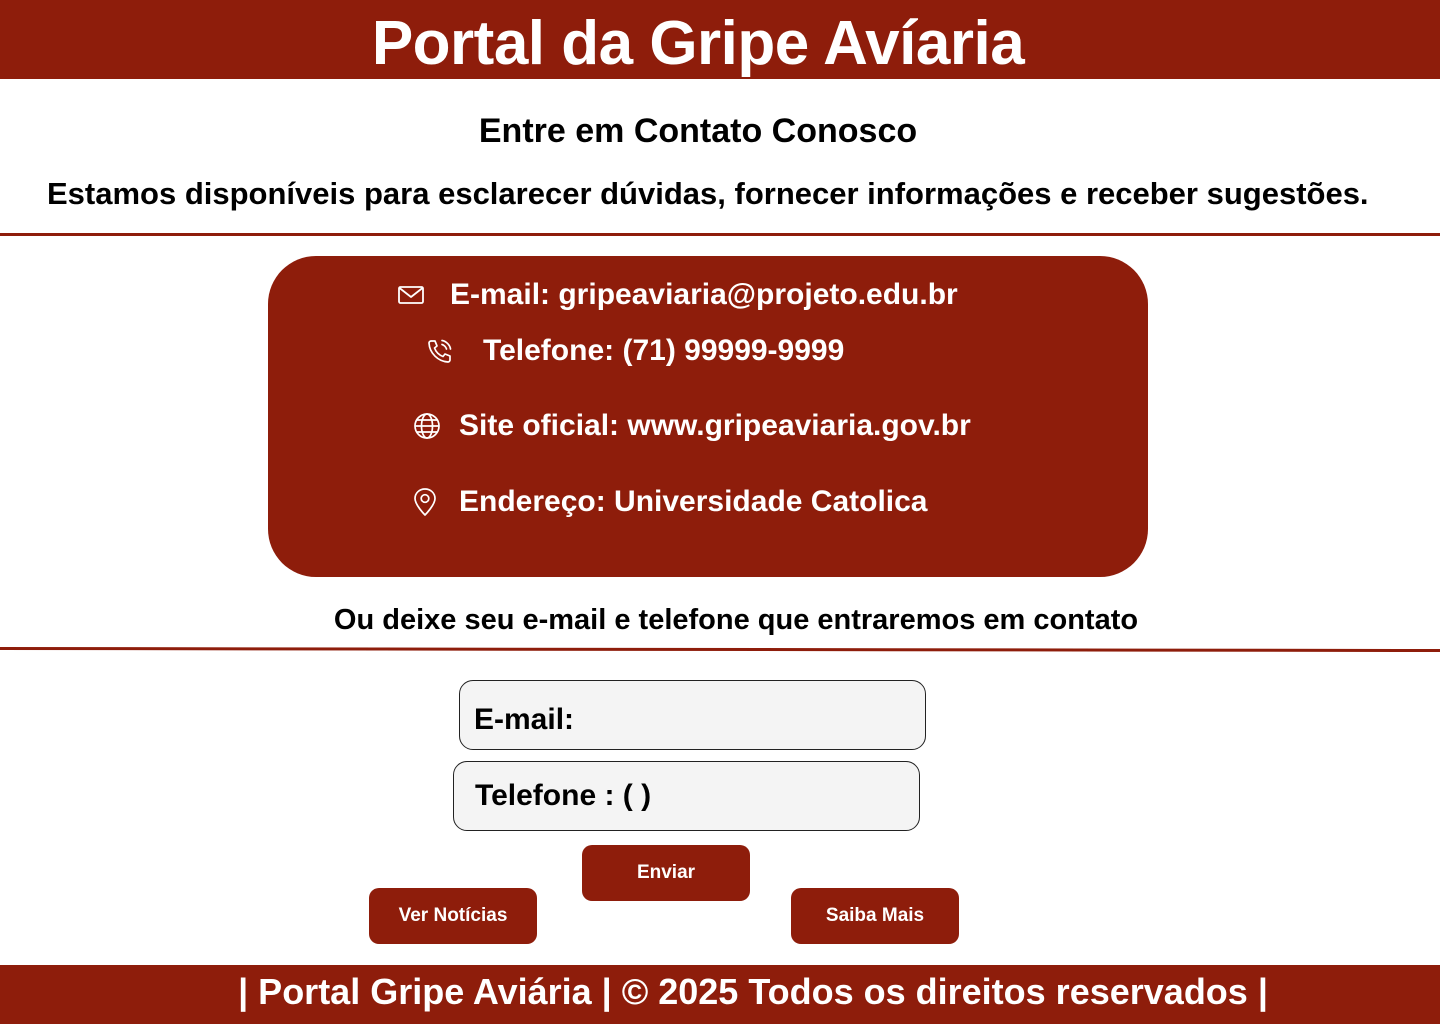  What do you see at coordinates (704, 295) in the screenshot?
I see `contact-email-label: E-mail: gripeaviaria@projeto.edu.br` at bounding box center [704, 295].